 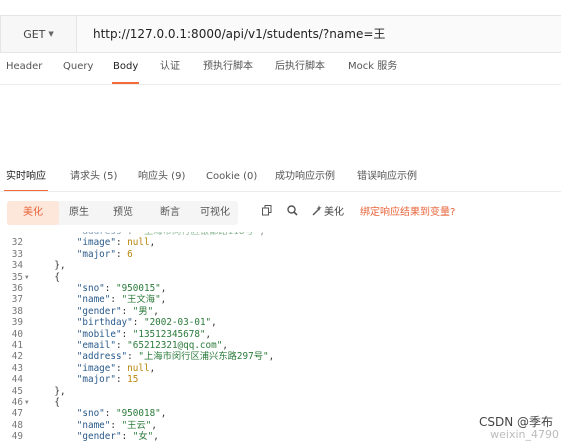 I want to click on line-number: 39, so click(x=17, y=323).